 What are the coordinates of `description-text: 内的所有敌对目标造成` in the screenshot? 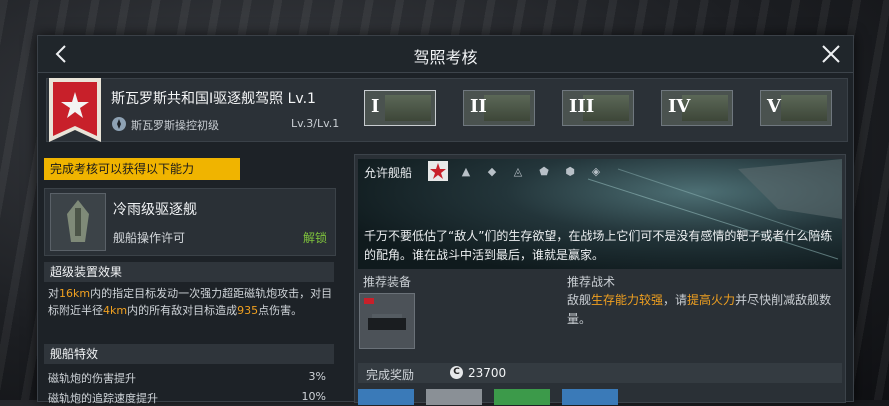 It's located at (182, 310).